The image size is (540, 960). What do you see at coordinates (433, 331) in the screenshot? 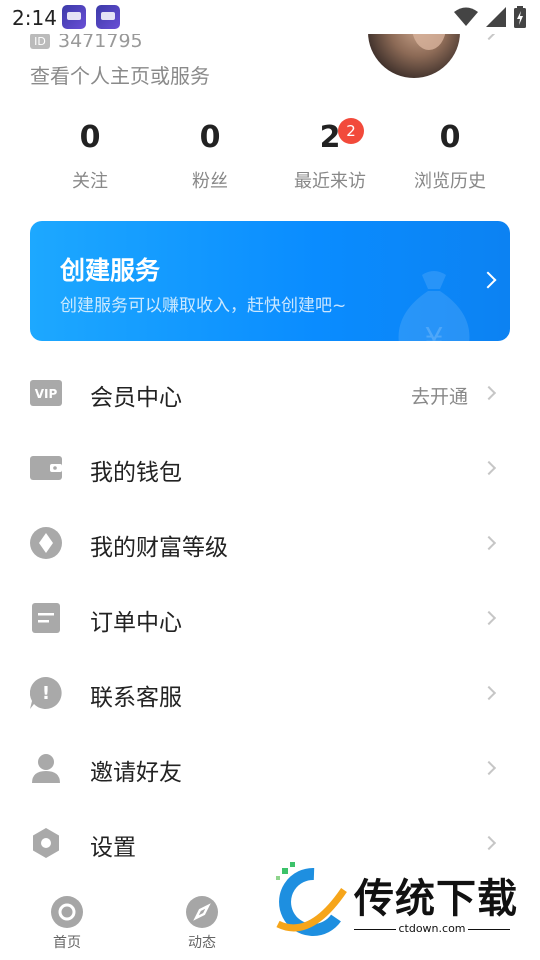
I see `bag-glyph: ¥` at bounding box center [433, 331].